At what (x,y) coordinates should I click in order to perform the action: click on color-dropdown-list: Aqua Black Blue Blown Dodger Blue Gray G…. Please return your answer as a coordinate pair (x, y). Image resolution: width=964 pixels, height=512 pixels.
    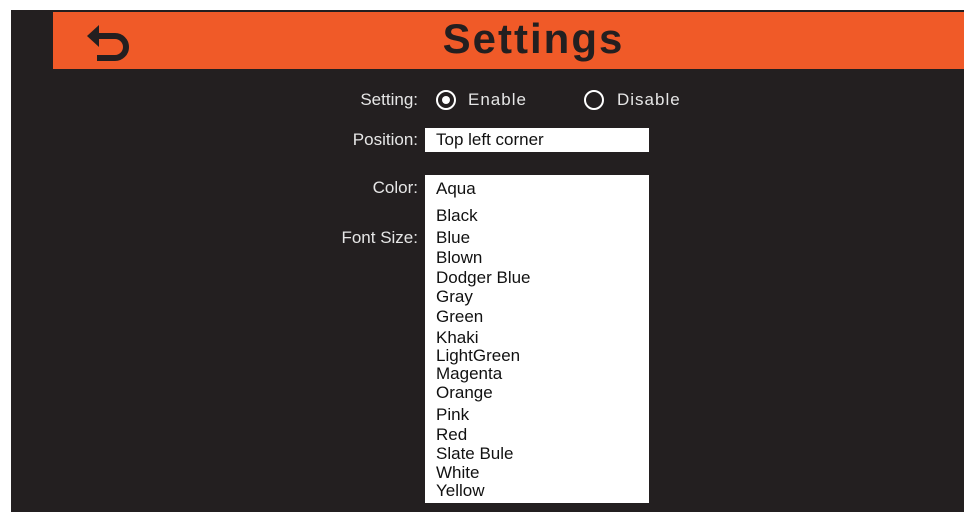
    Looking at the image, I should click on (537, 339).